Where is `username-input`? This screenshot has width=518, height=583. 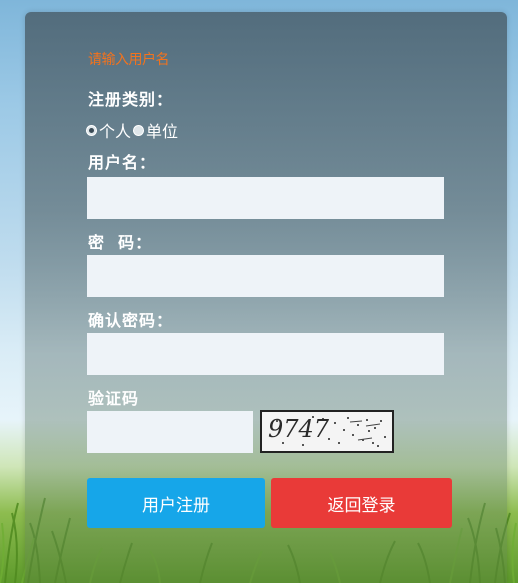
username-input is located at coordinates (265, 198).